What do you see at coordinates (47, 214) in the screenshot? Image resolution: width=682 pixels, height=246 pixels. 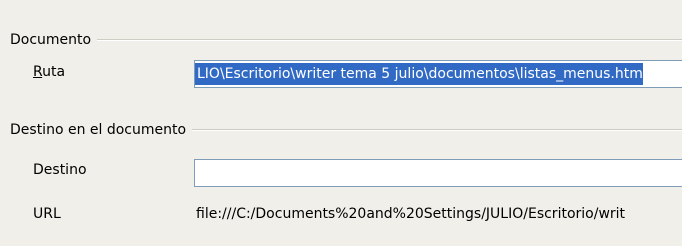 I see `url-label: URL` at bounding box center [47, 214].